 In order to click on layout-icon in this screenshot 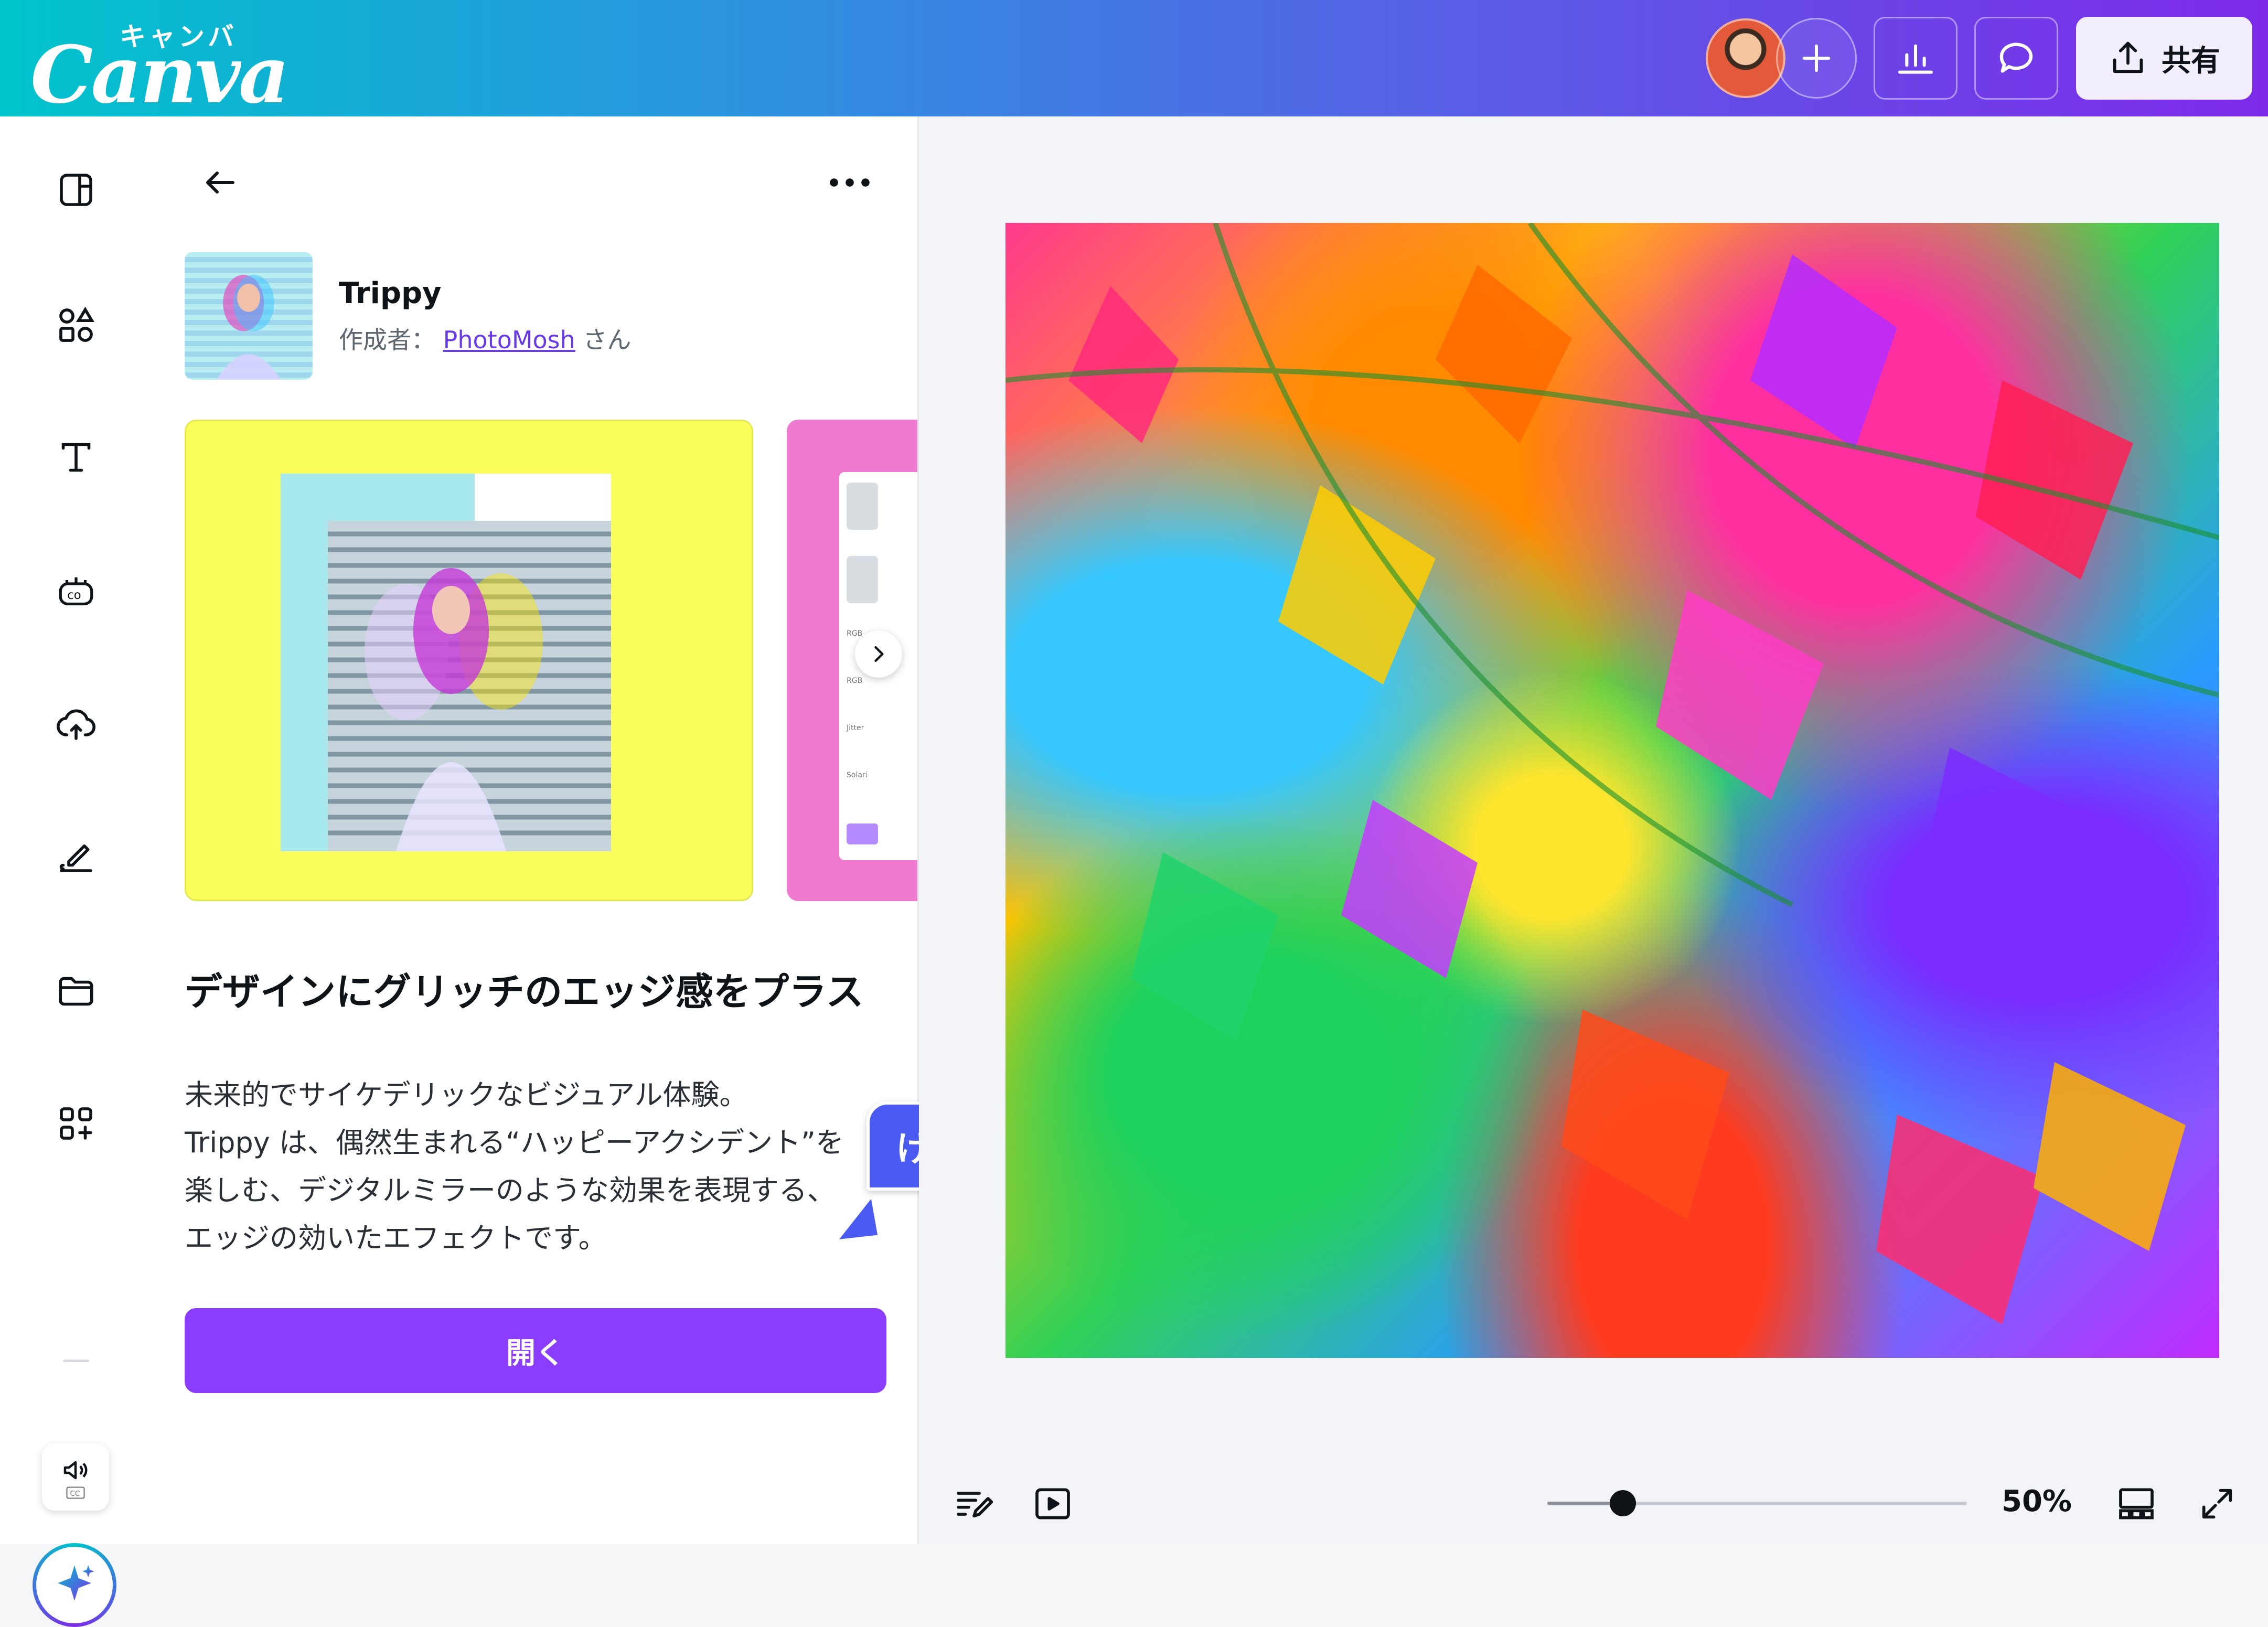, I will do `click(76, 190)`.